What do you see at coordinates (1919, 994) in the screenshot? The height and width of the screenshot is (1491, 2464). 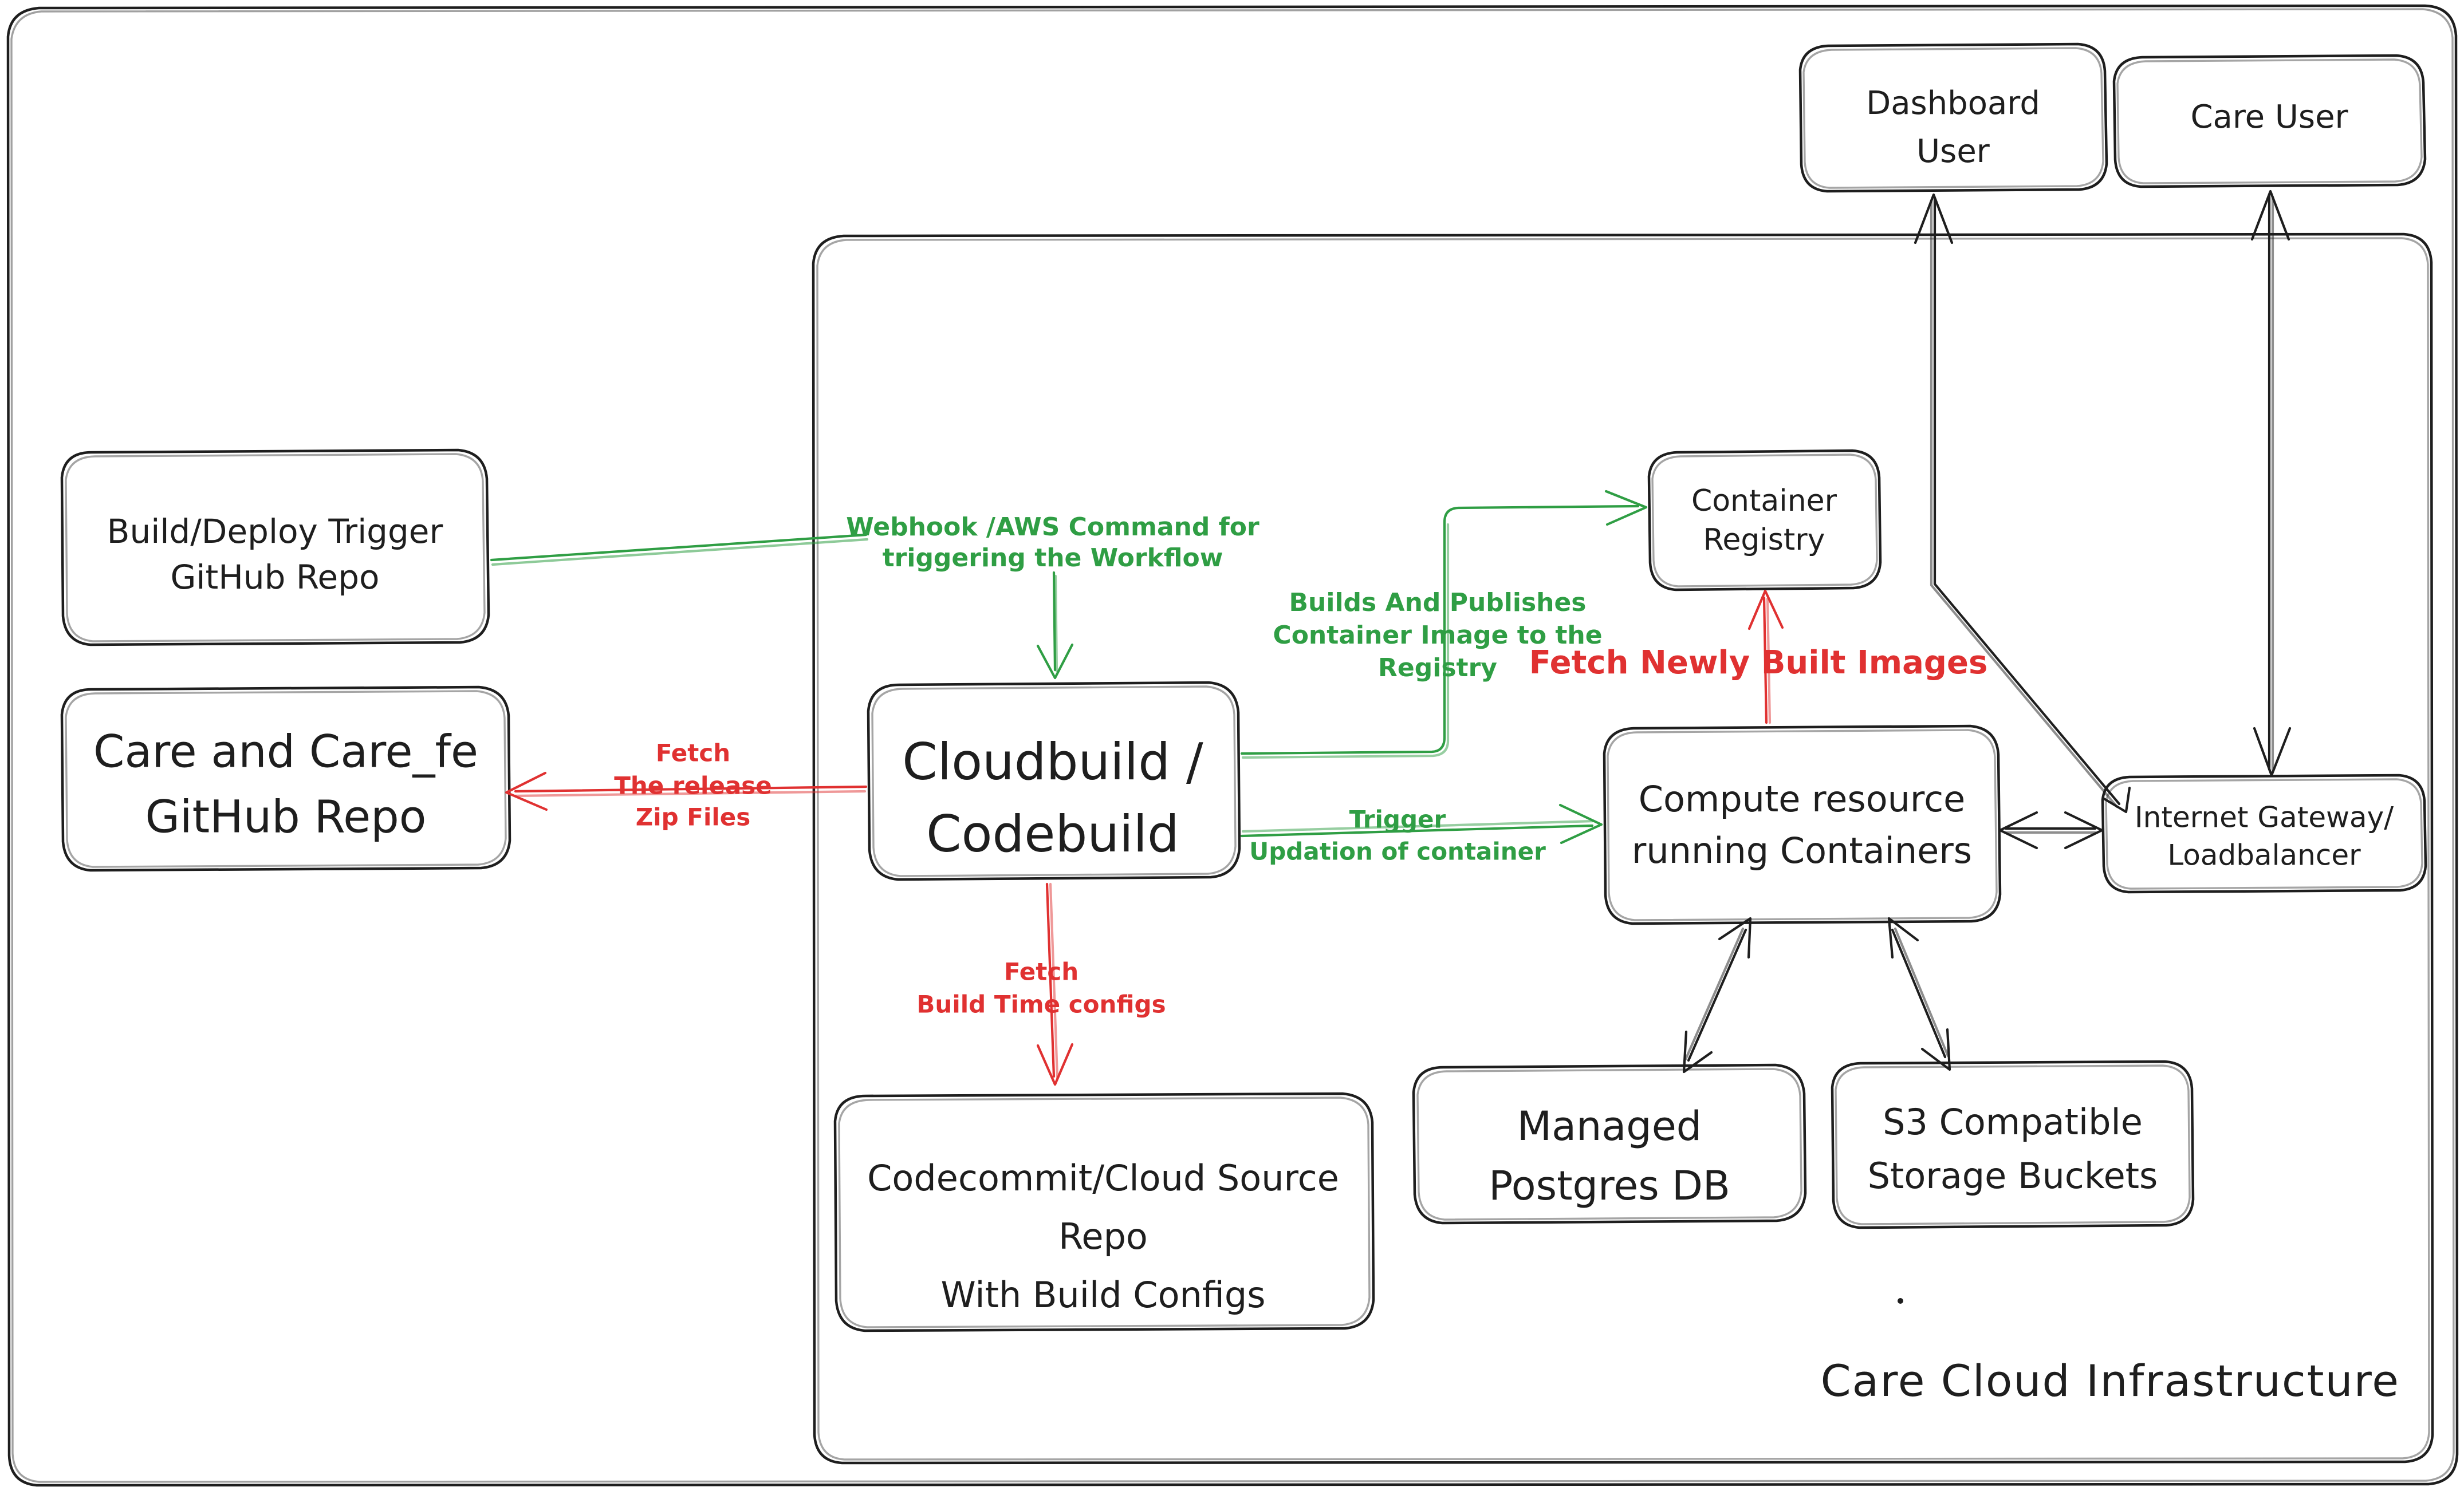 I see `edge-compute-to-s3` at bounding box center [1919, 994].